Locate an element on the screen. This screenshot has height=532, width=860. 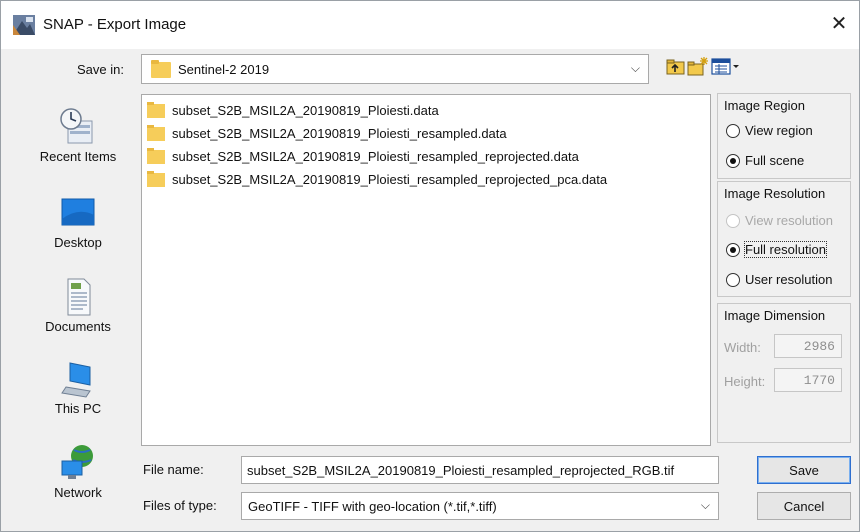
place-network: Network is located at coordinates (78, 471).